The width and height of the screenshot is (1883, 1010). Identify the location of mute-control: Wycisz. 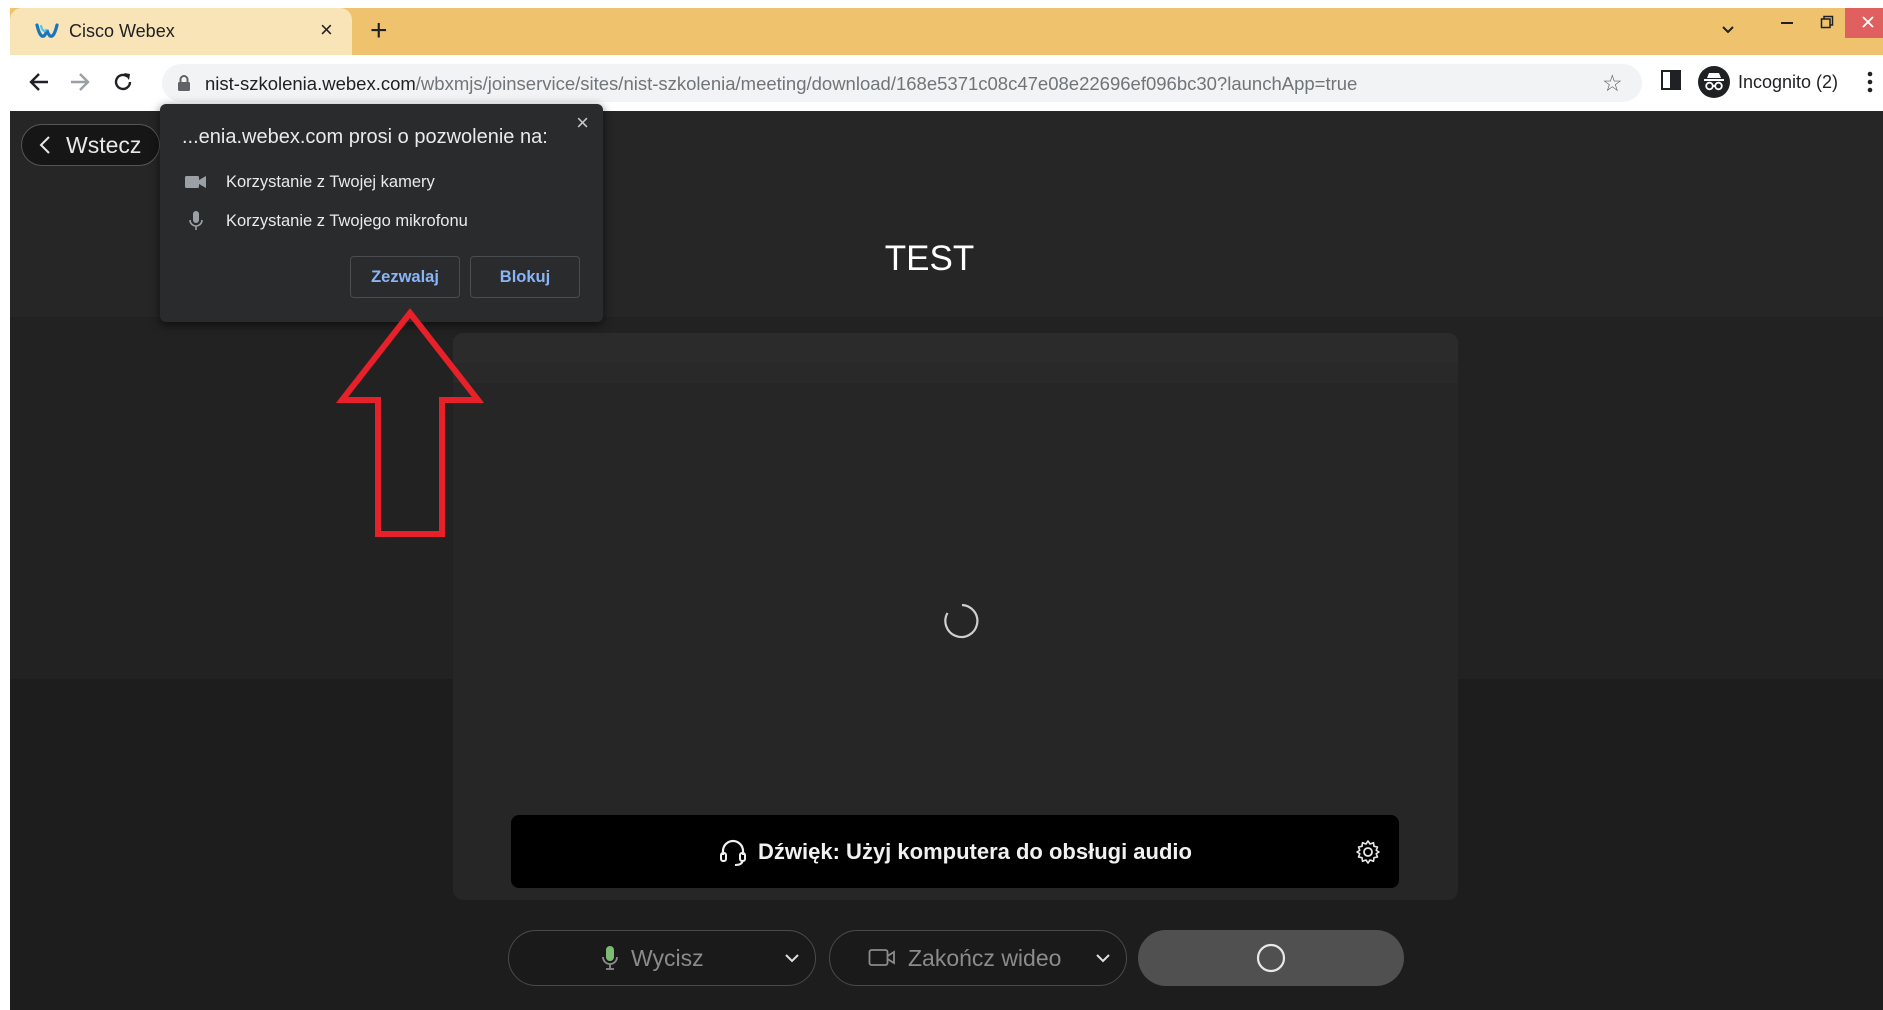
(662, 958).